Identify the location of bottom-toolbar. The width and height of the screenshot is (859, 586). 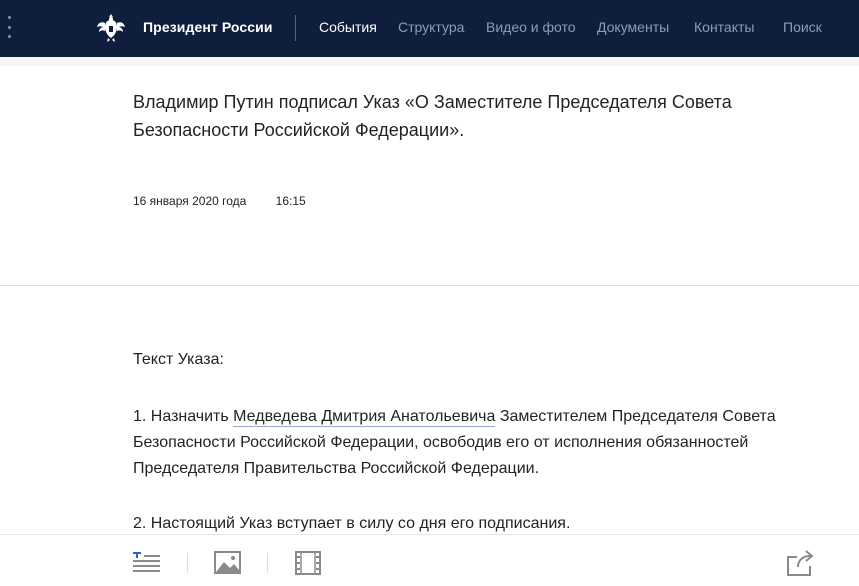
(429, 560).